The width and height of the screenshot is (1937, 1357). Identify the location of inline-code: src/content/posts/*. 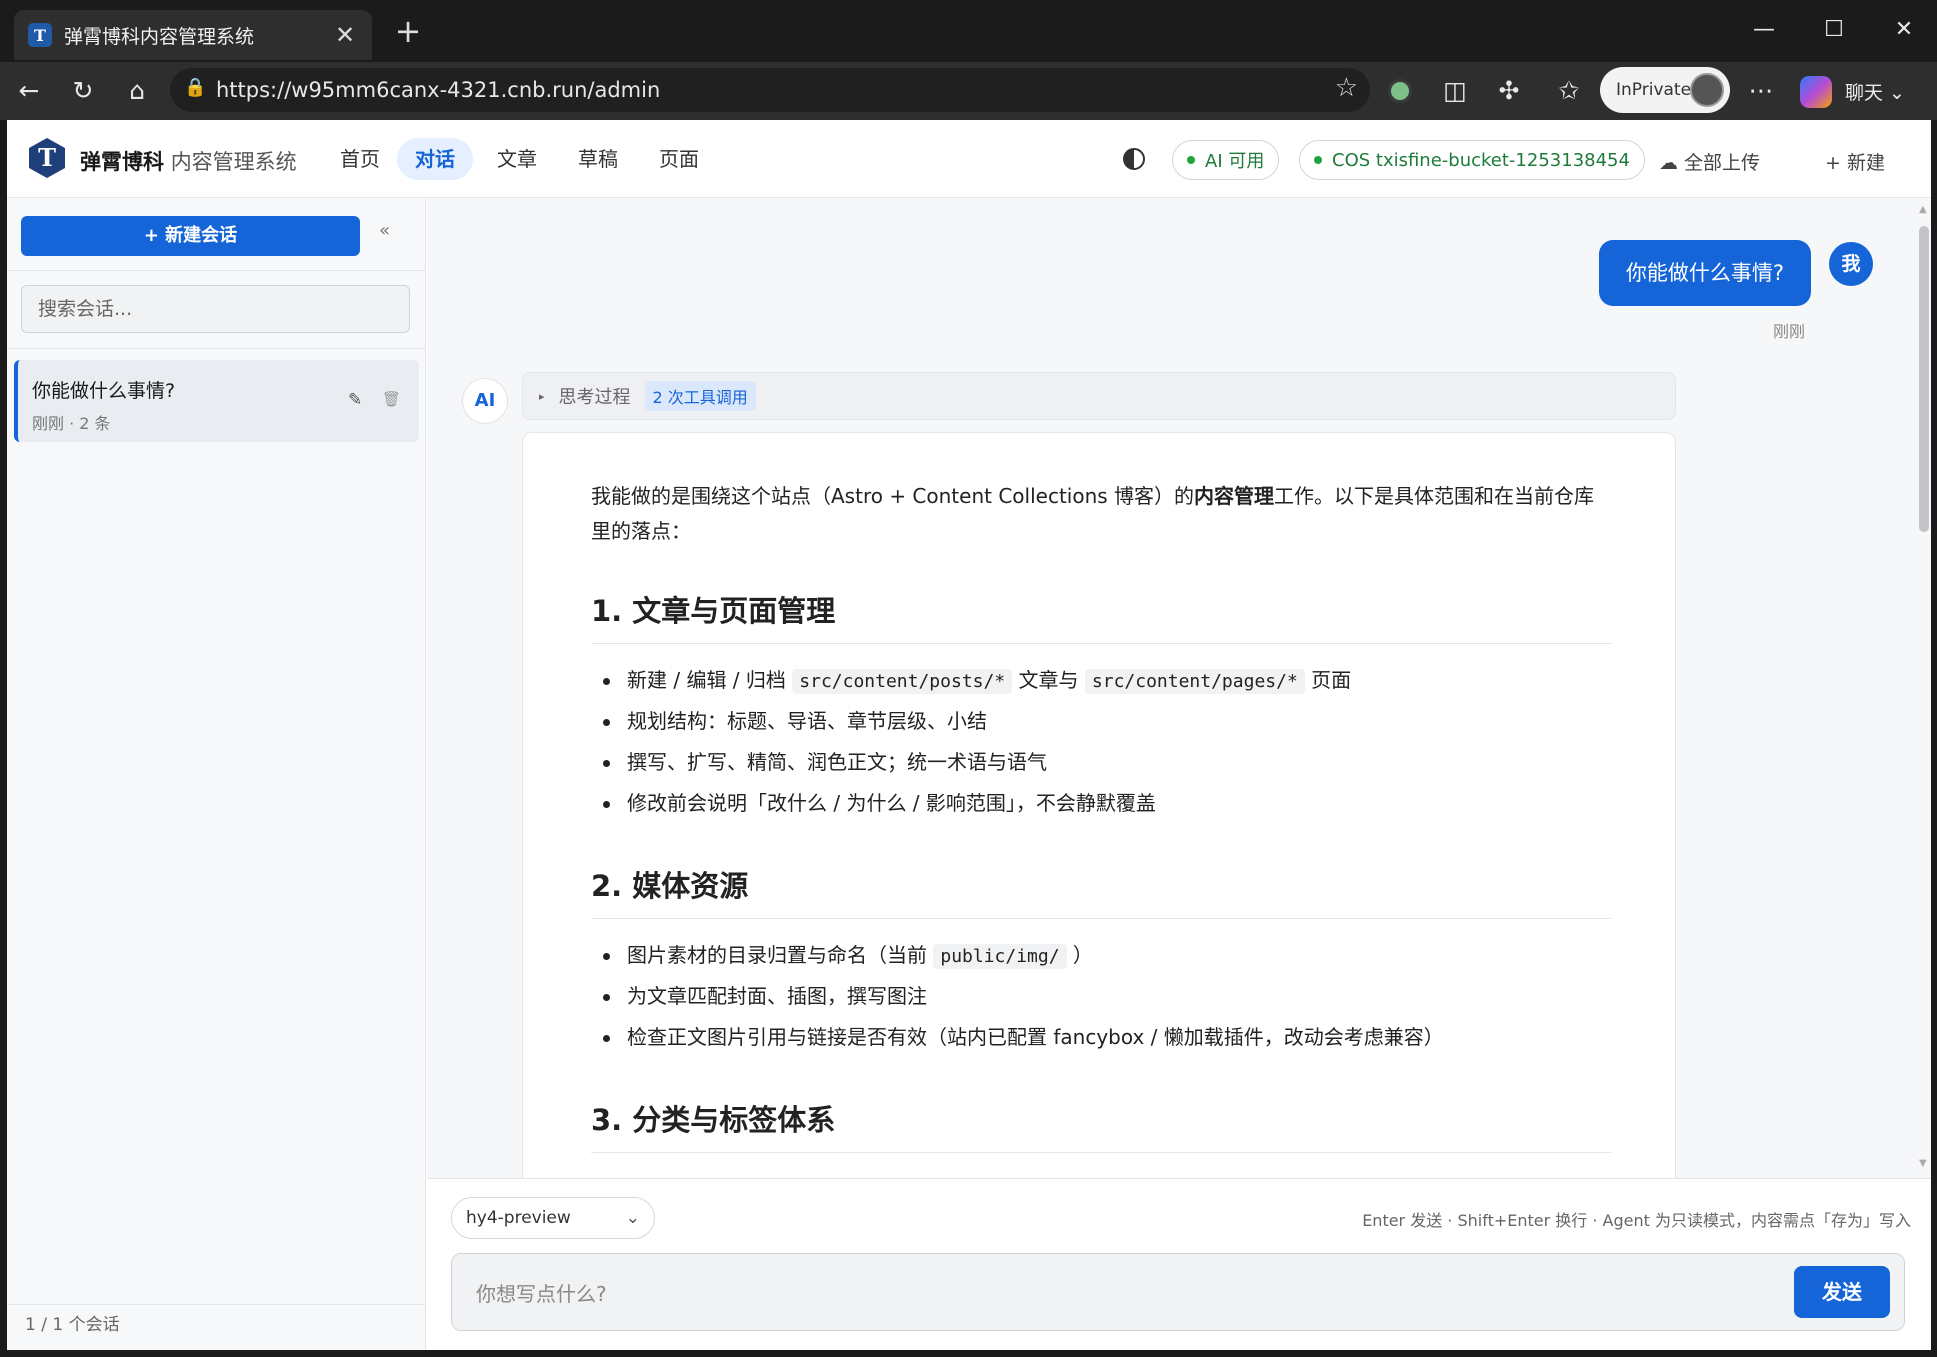
(902, 681).